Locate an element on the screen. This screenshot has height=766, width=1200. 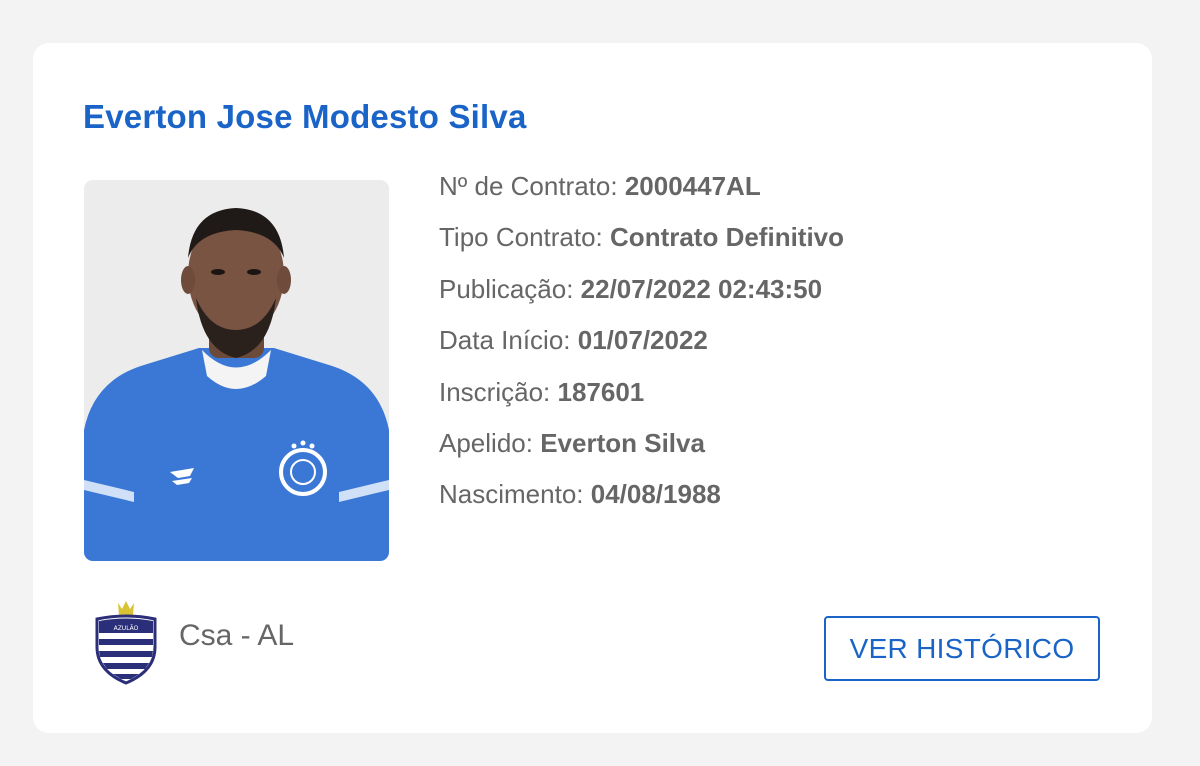
player-photo is located at coordinates (236, 370).